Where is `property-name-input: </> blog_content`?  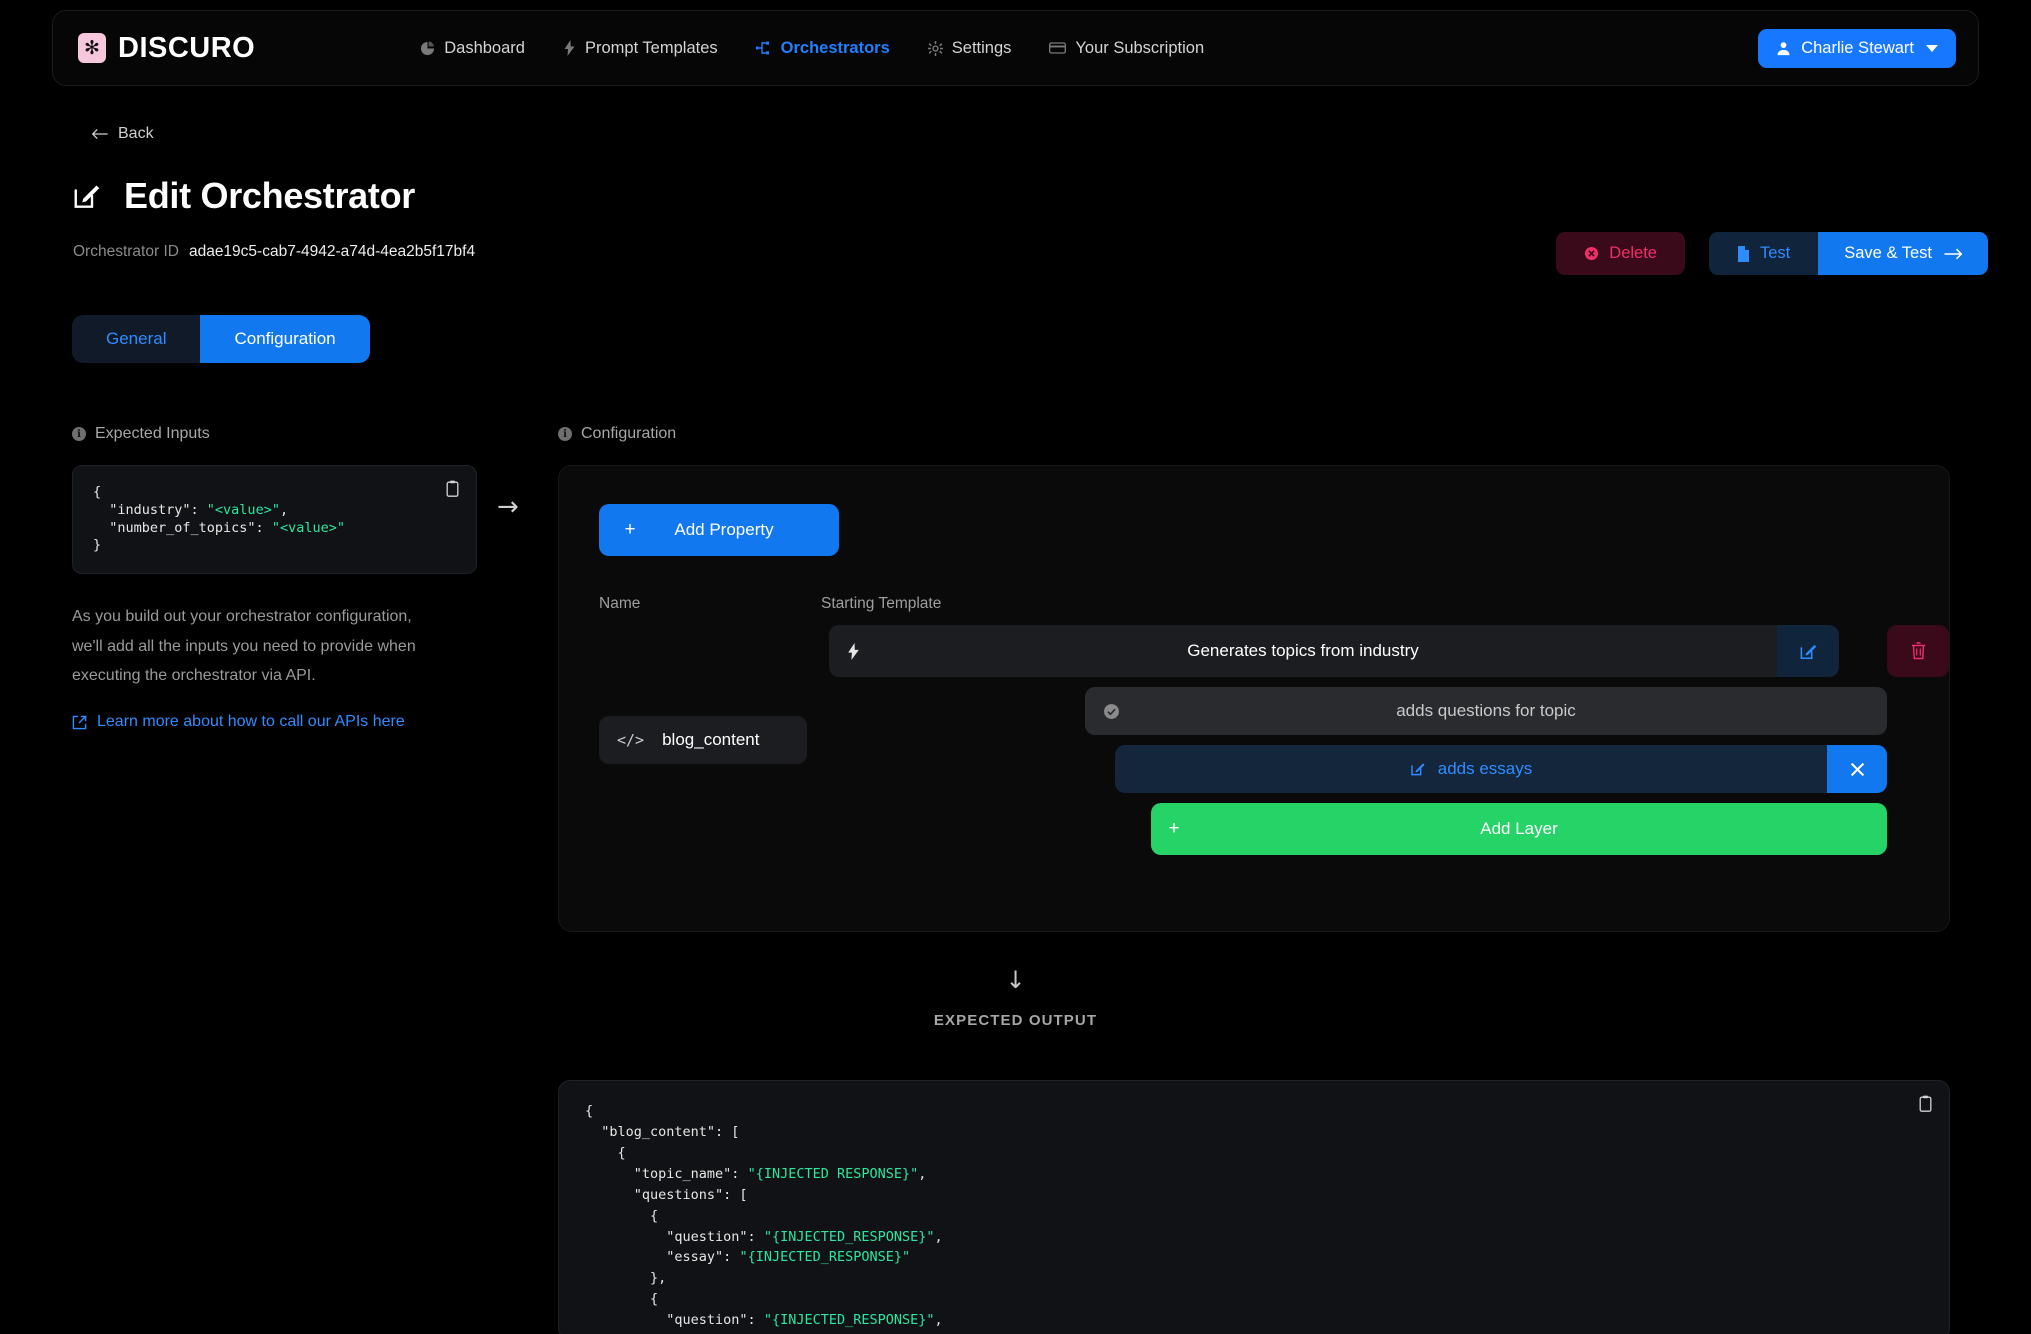
property-name-input: </> blog_content is located at coordinates (703, 740).